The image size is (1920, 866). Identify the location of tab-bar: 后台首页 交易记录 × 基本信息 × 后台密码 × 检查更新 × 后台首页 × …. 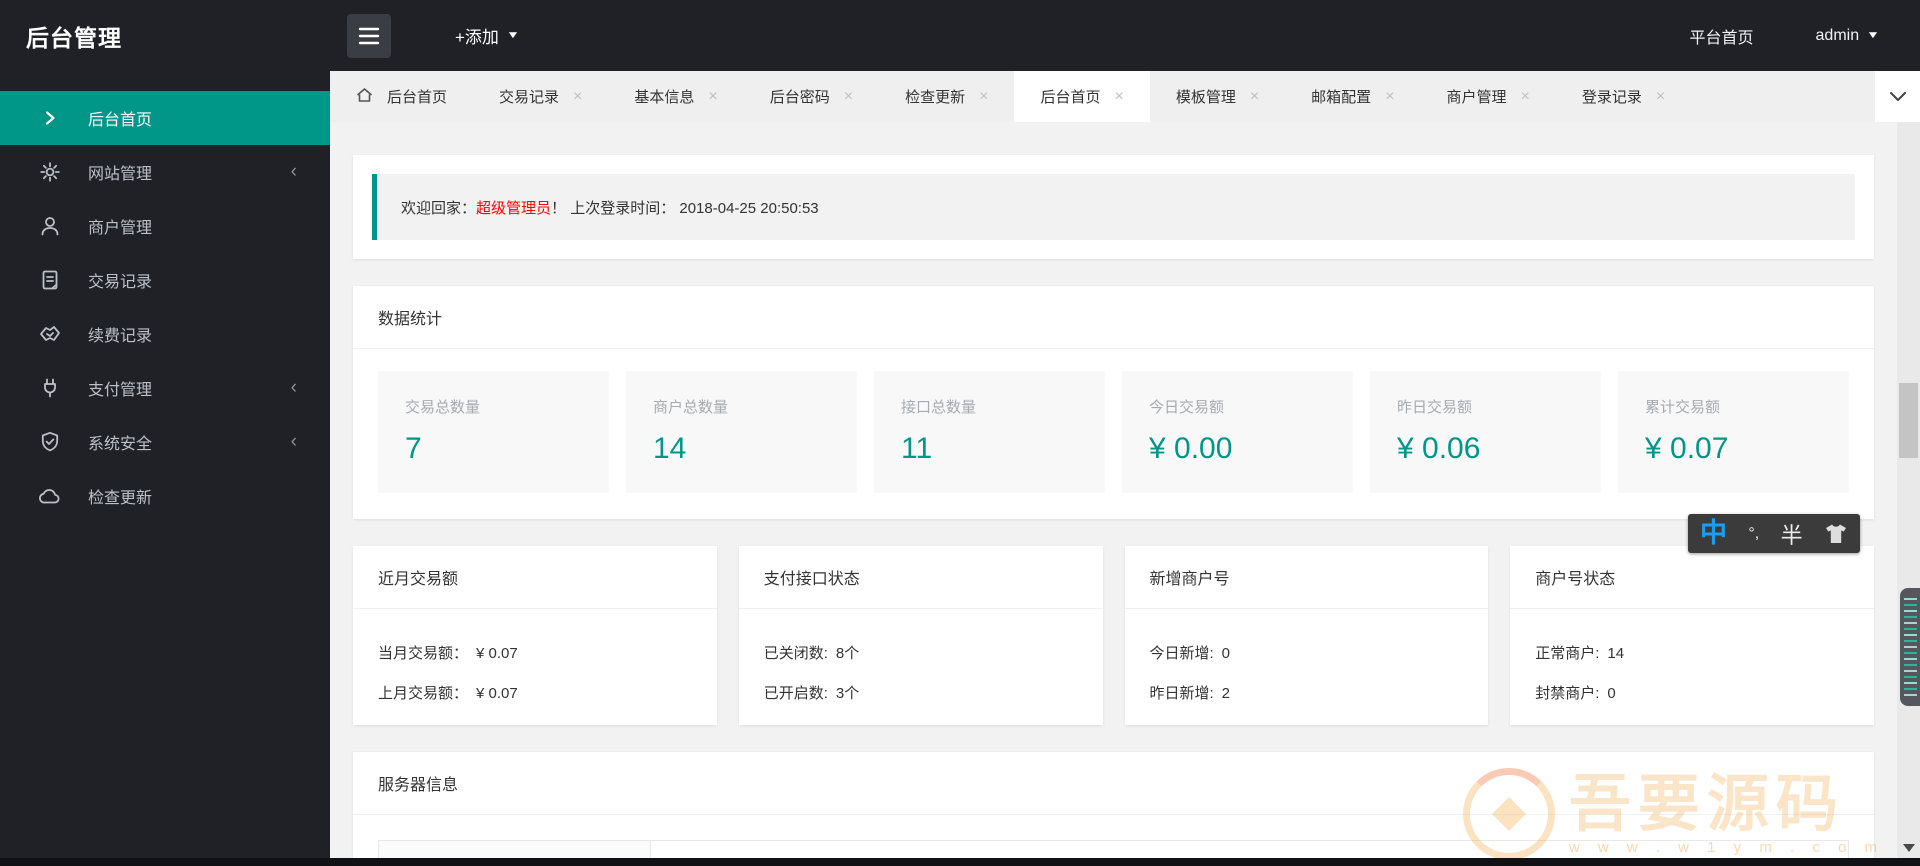
(1125, 96).